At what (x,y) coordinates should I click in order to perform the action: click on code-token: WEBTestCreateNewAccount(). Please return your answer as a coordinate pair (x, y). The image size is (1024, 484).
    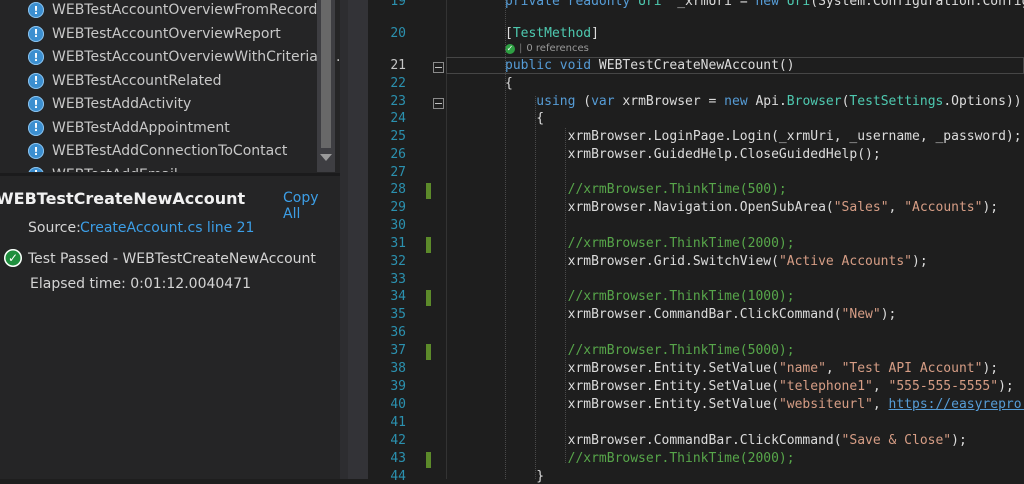
    Looking at the image, I should click on (696, 65).